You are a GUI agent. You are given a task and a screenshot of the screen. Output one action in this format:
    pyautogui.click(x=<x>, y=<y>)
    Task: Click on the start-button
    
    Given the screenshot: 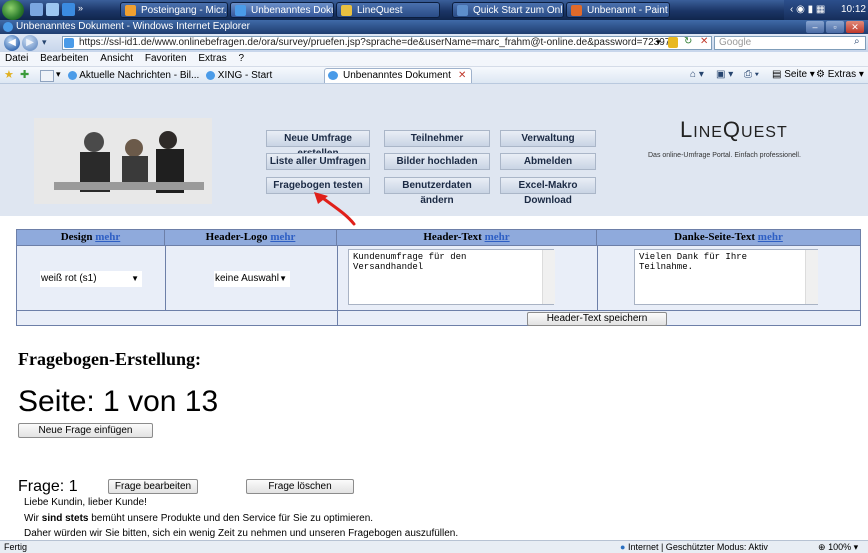 What is the action you would take?
    pyautogui.click(x=13, y=10)
    